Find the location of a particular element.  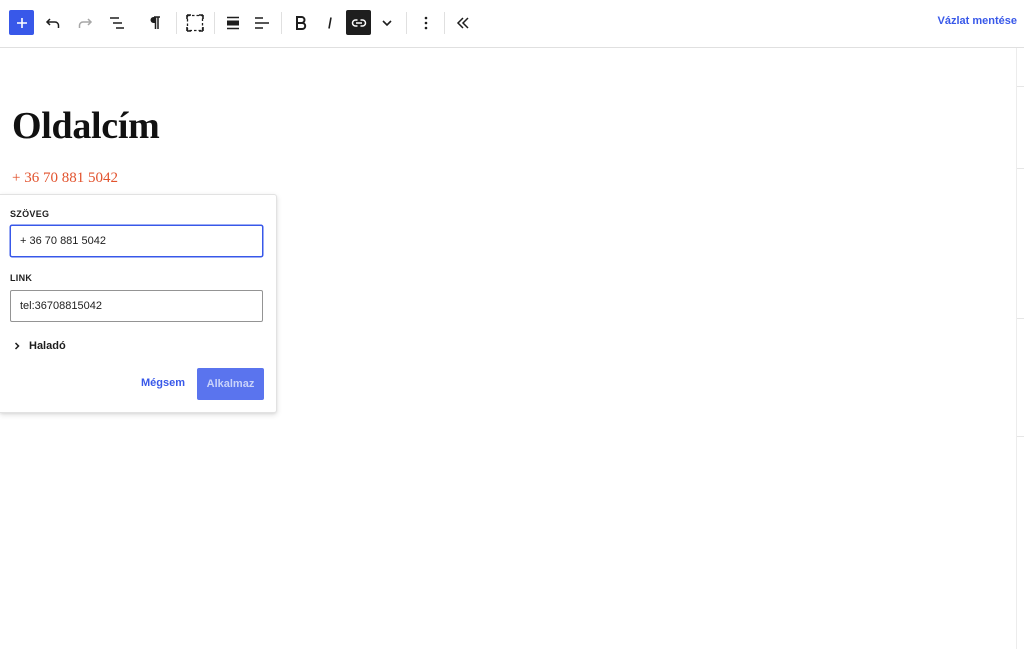

list-view-icon is located at coordinates (117, 23).